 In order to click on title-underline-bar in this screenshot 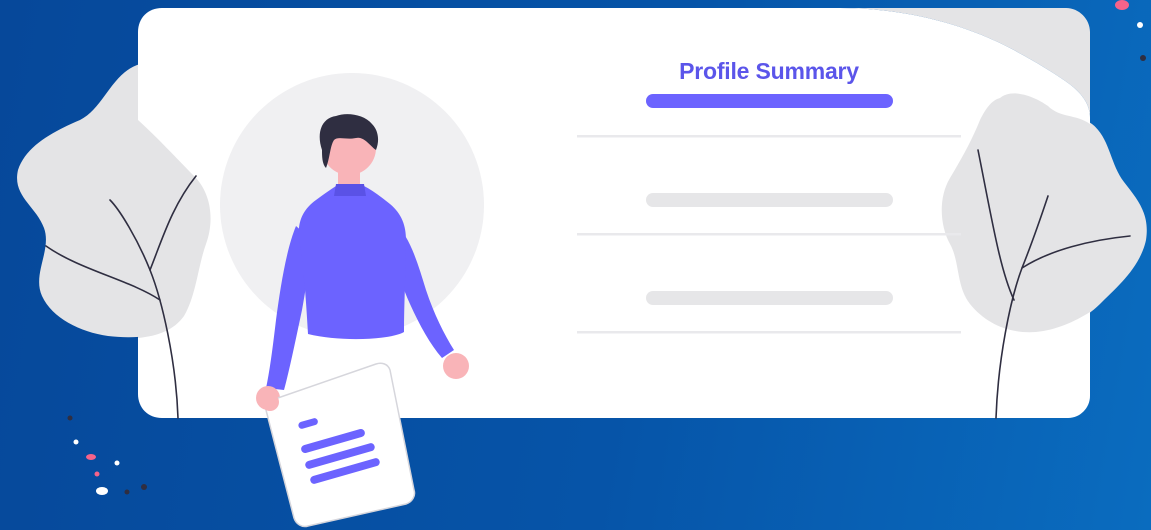, I will do `click(769, 101)`.